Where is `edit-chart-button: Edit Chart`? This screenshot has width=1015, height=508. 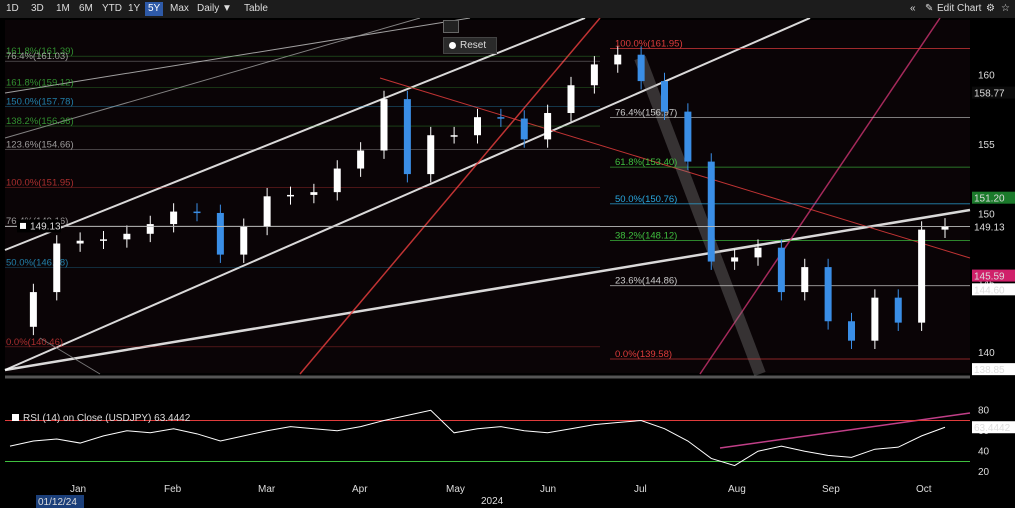
edit-chart-button: Edit Chart is located at coordinates (959, 9).